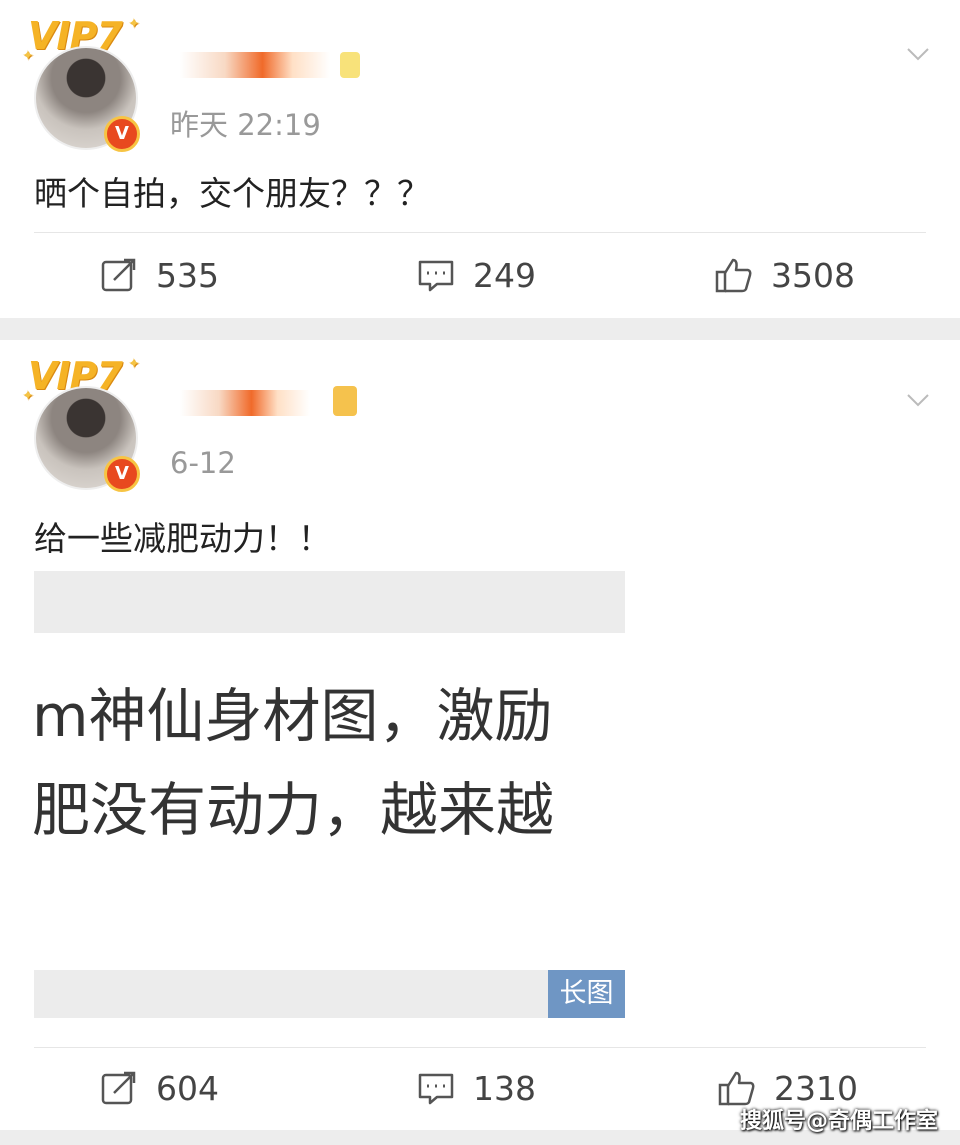 This screenshot has width=960, height=1145. What do you see at coordinates (187, 275) in the screenshot?
I see `repost-count: 535` at bounding box center [187, 275].